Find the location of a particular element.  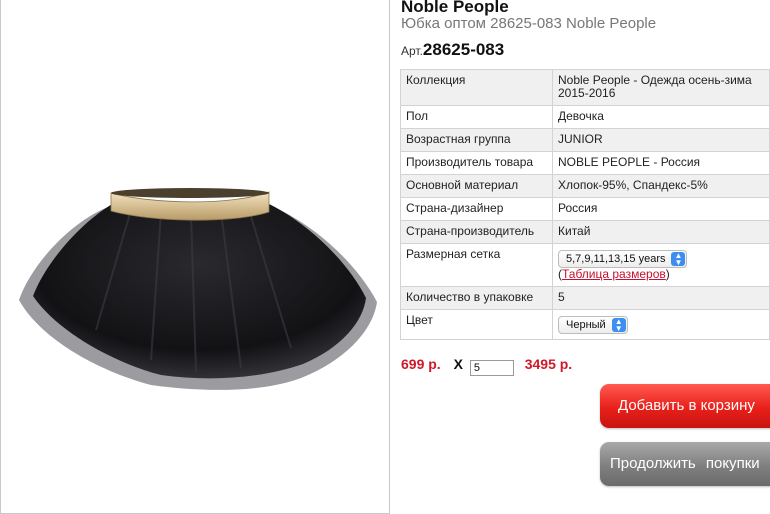

color-selected: Черный is located at coordinates (586, 324).